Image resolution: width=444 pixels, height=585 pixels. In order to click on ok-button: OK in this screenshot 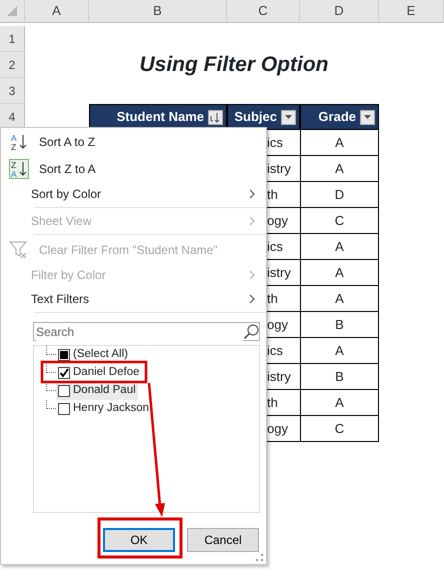, I will do `click(139, 540)`.